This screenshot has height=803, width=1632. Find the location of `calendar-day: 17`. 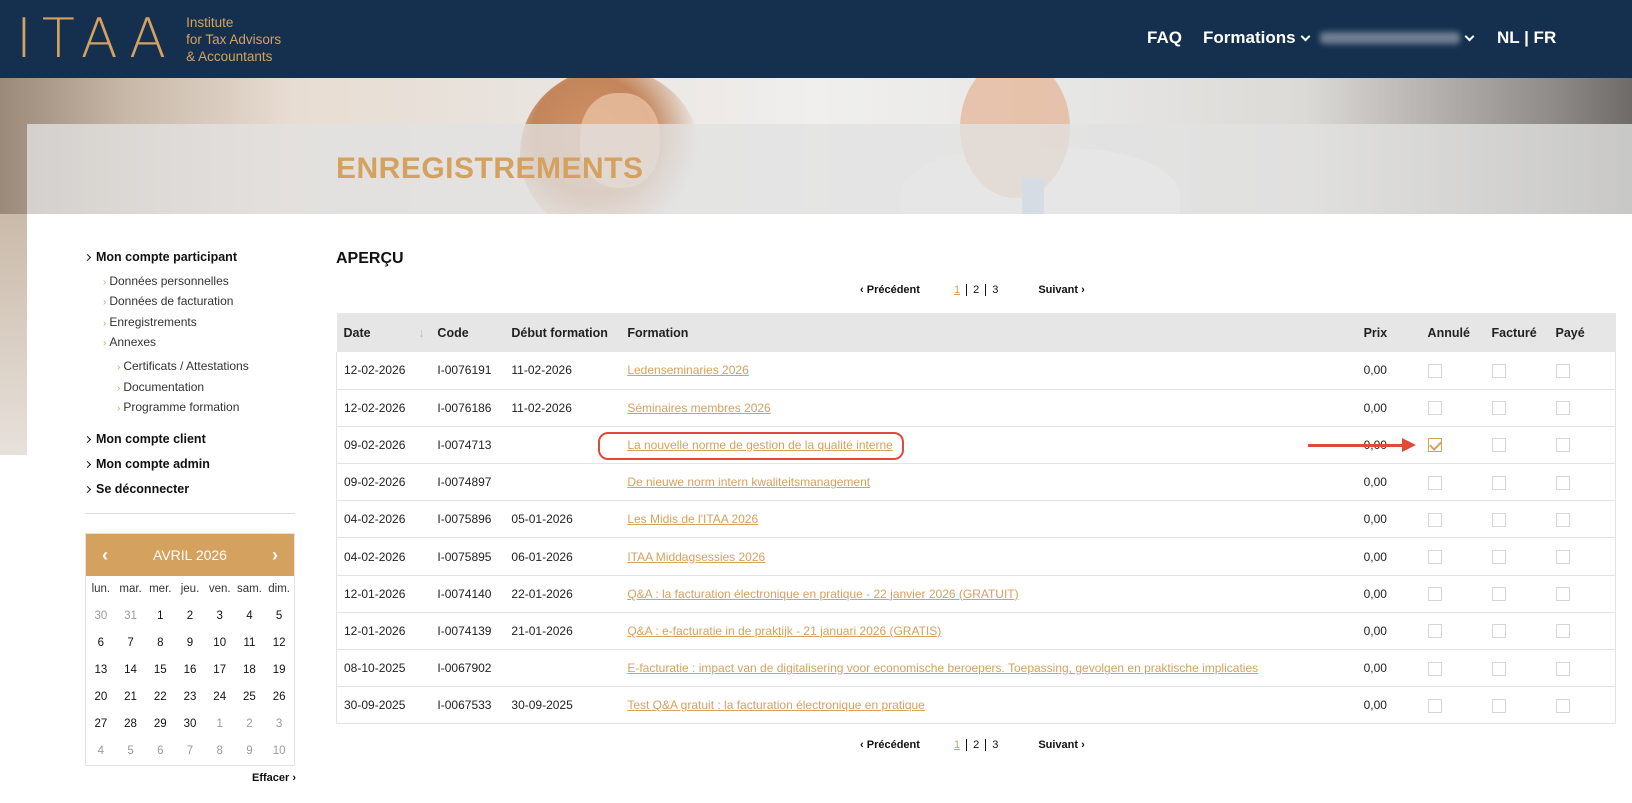

calendar-day: 17 is located at coordinates (220, 670).